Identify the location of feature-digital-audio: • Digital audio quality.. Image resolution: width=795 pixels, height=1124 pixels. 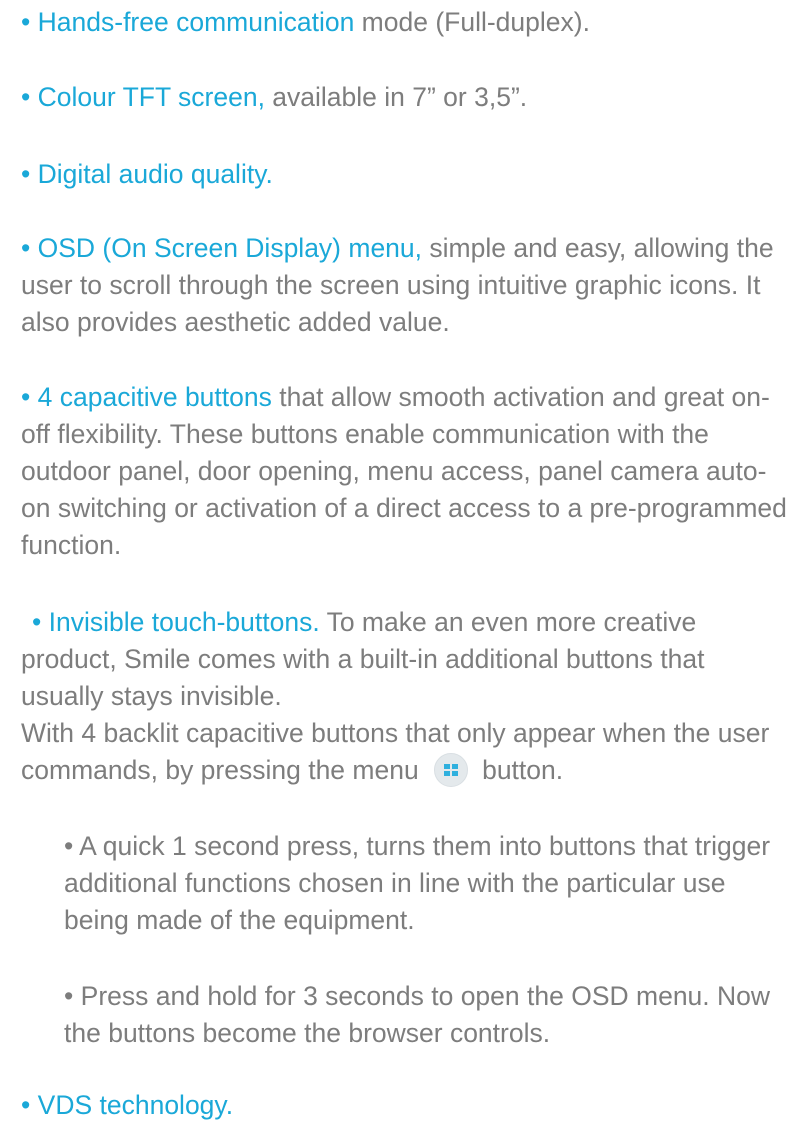
(406, 174).